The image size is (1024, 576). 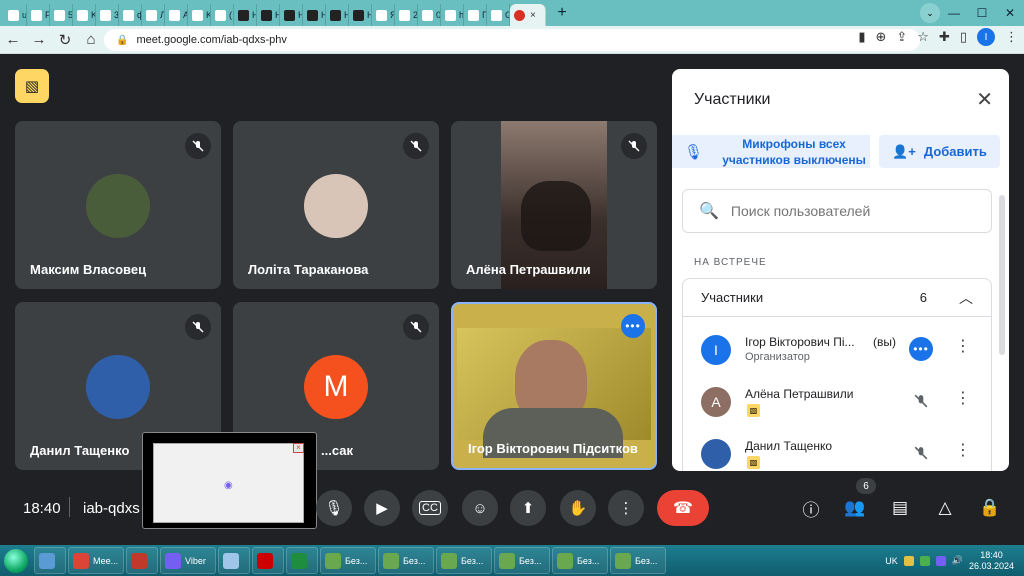 What do you see at coordinates (900, 508) in the screenshot?
I see `chat-icon: ▤` at bounding box center [900, 508].